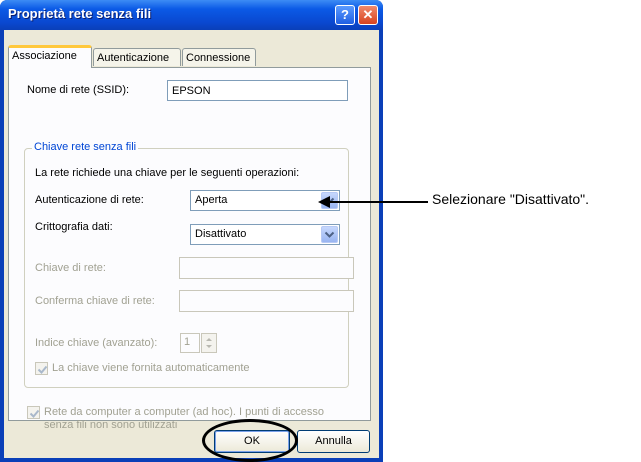 Image resolution: width=641 pixels, height=462 pixels. Describe the element at coordinates (209, 343) in the screenshot. I see `key-index-spinner` at that location.